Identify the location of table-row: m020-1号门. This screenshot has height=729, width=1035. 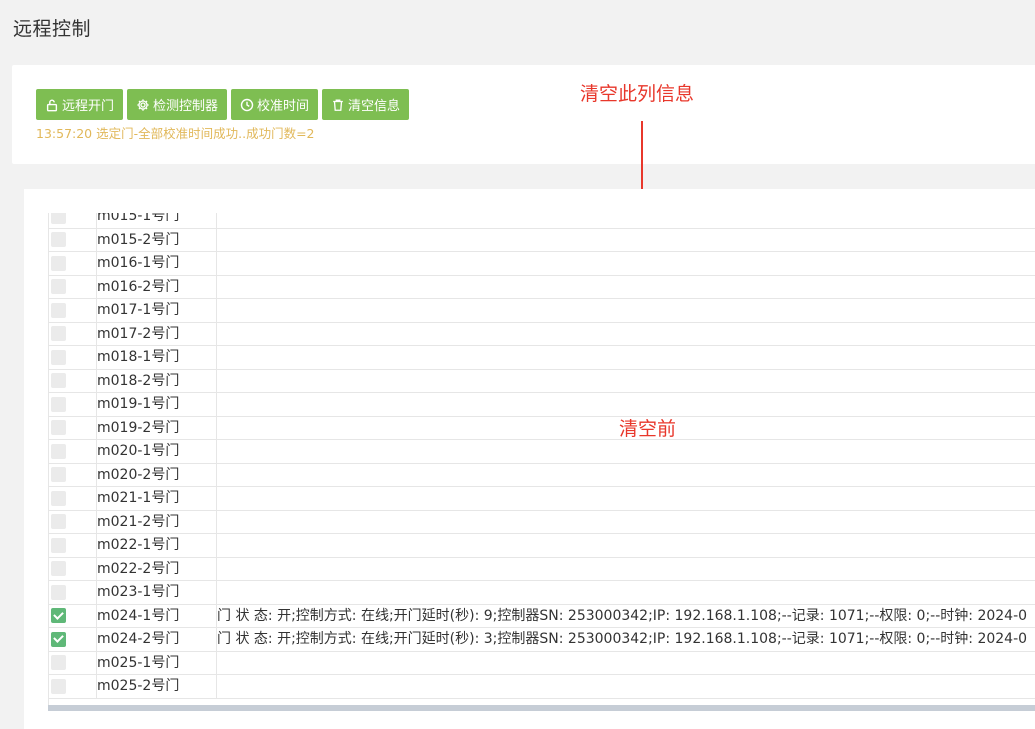
(542, 452).